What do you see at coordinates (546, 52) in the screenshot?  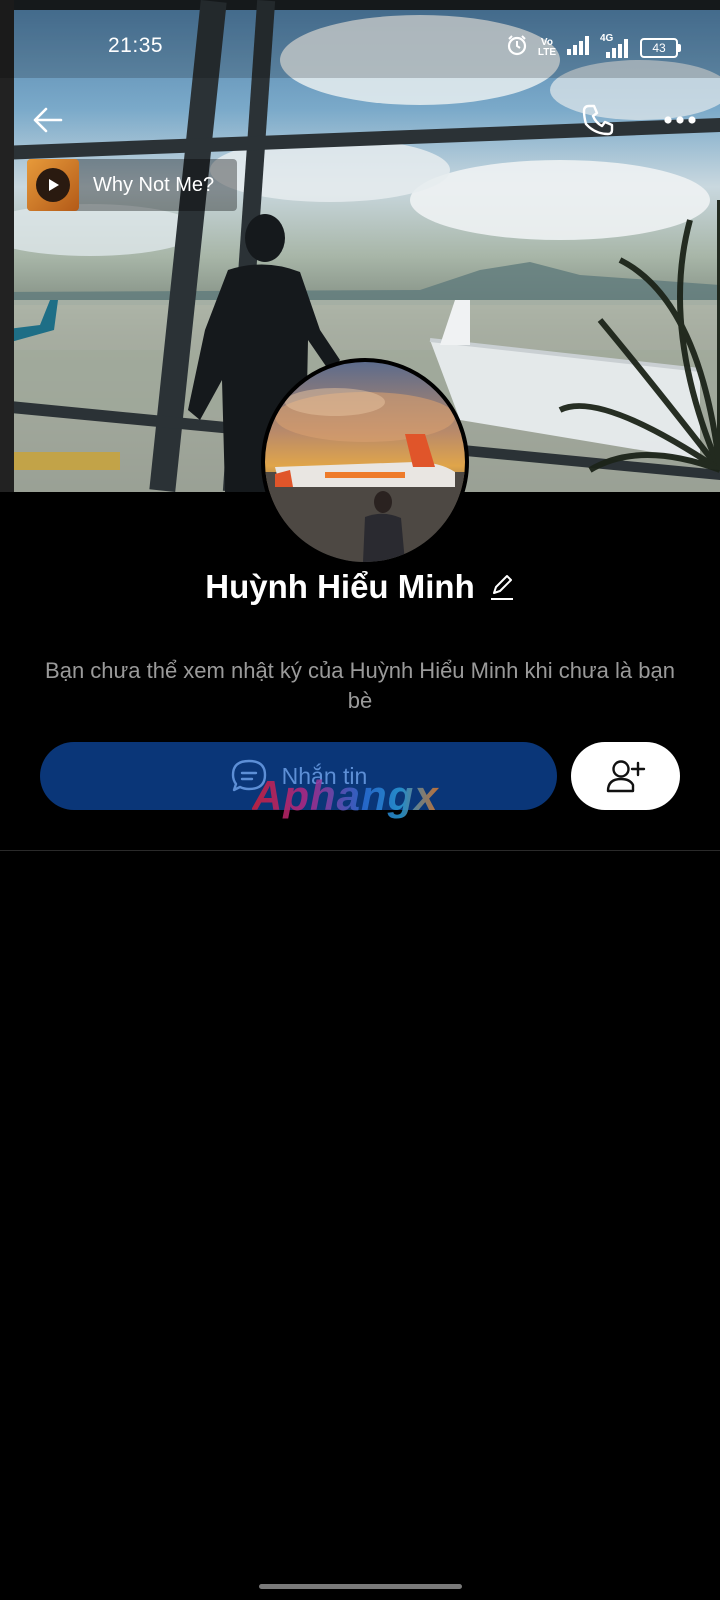 I see `lte-label: LTE` at bounding box center [546, 52].